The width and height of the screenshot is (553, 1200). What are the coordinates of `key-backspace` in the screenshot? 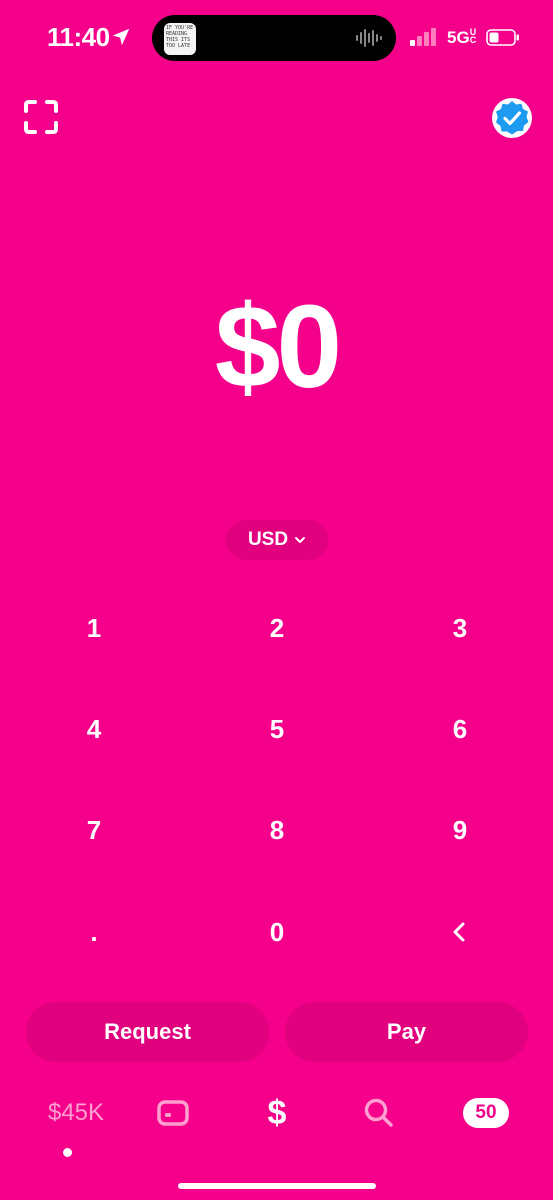 It's located at (460, 932).